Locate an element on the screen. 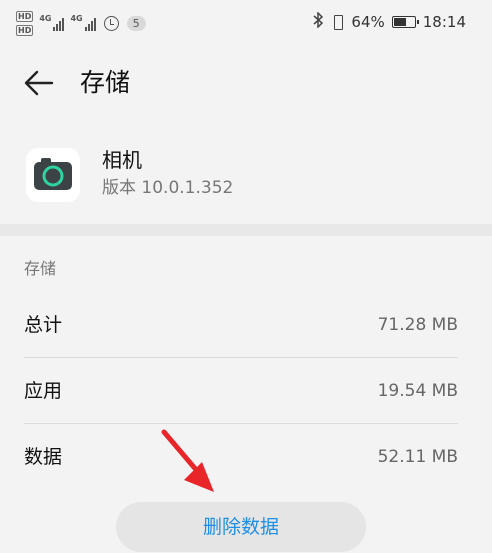  storage-row-label: 总计 is located at coordinates (43, 325).